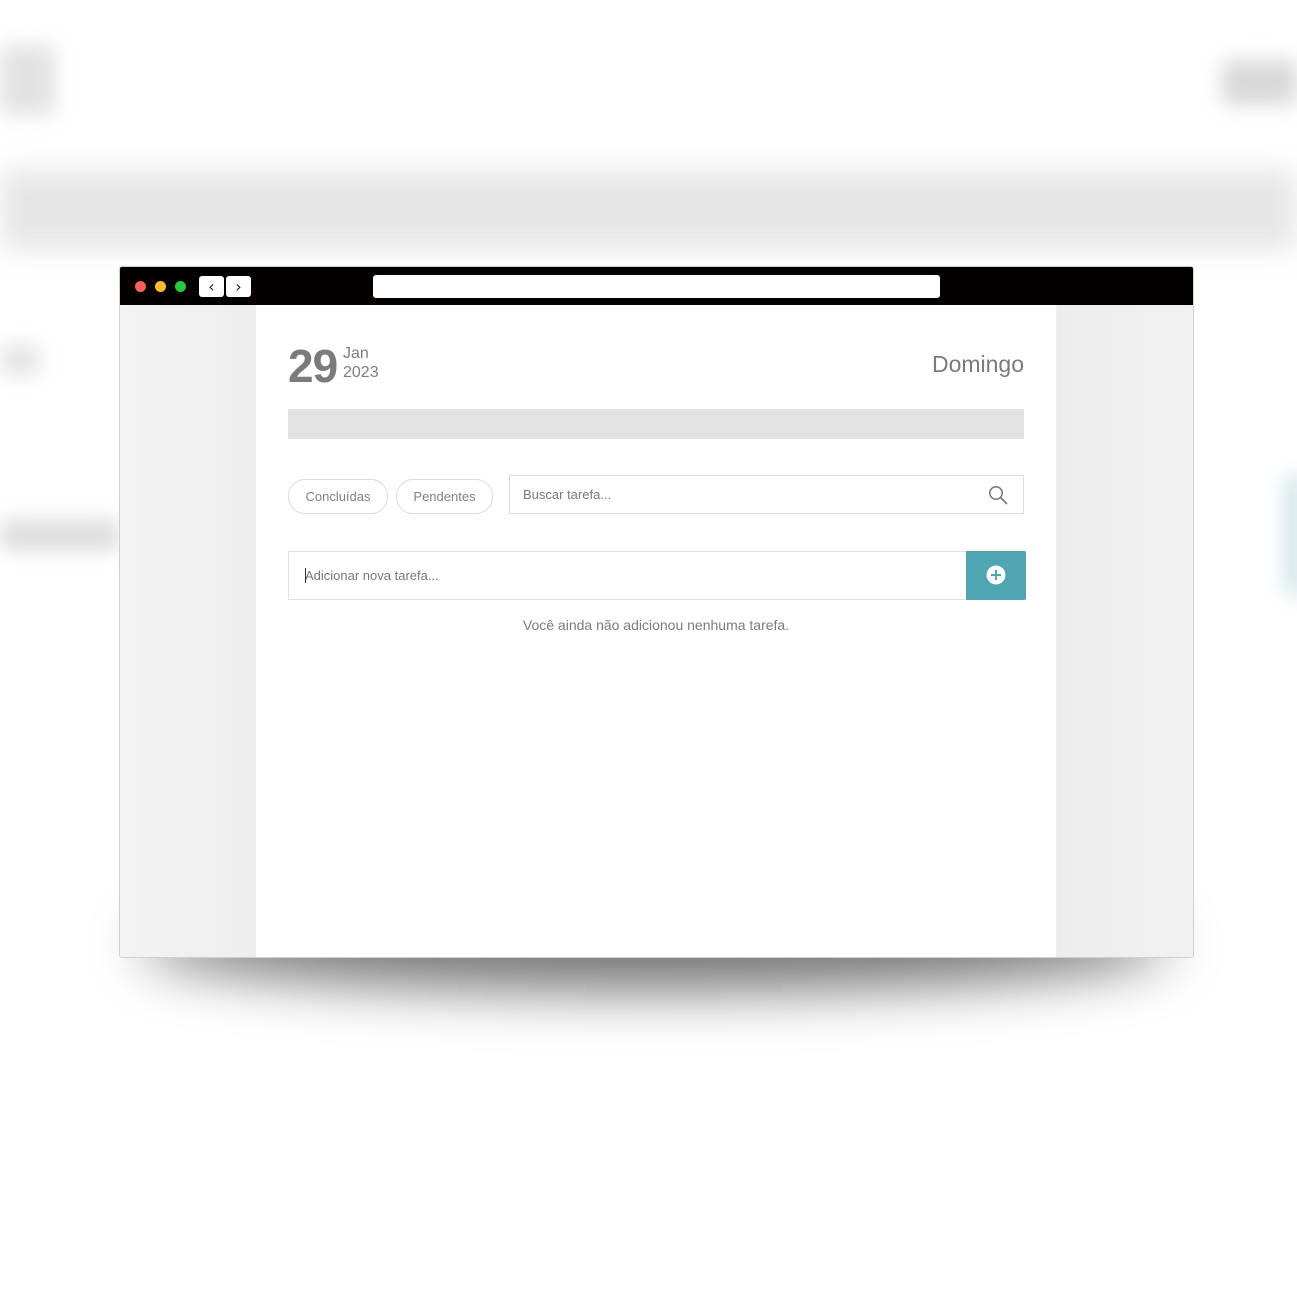  I want to click on search-box, so click(766, 494).